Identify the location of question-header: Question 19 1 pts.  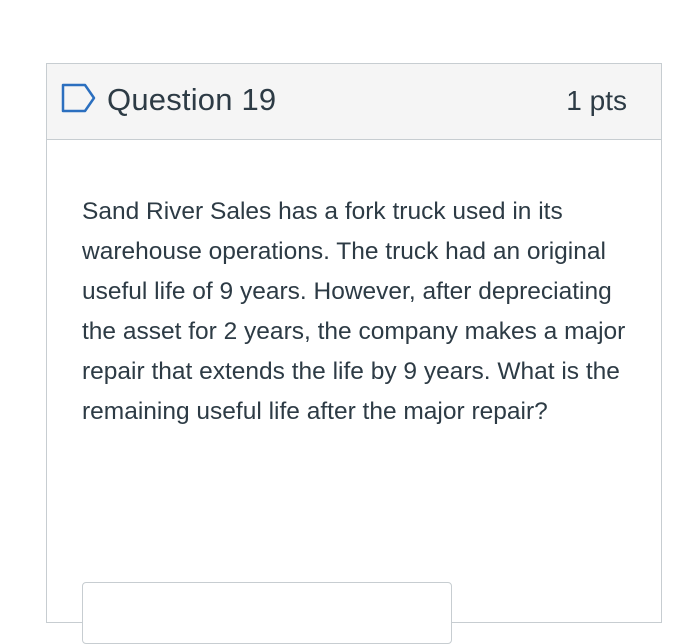
(354, 102).